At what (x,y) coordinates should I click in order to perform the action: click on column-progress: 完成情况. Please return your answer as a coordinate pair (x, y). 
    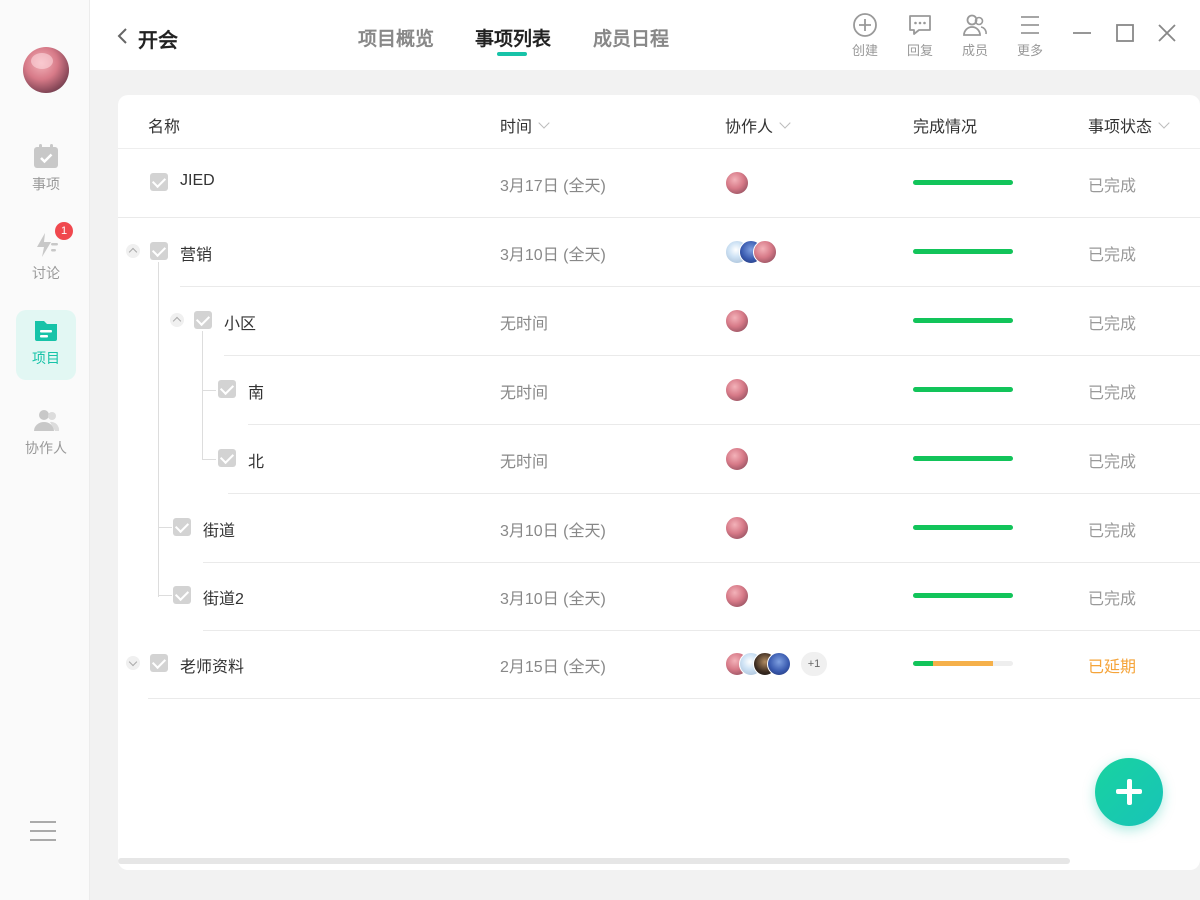
    Looking at the image, I should click on (945, 127).